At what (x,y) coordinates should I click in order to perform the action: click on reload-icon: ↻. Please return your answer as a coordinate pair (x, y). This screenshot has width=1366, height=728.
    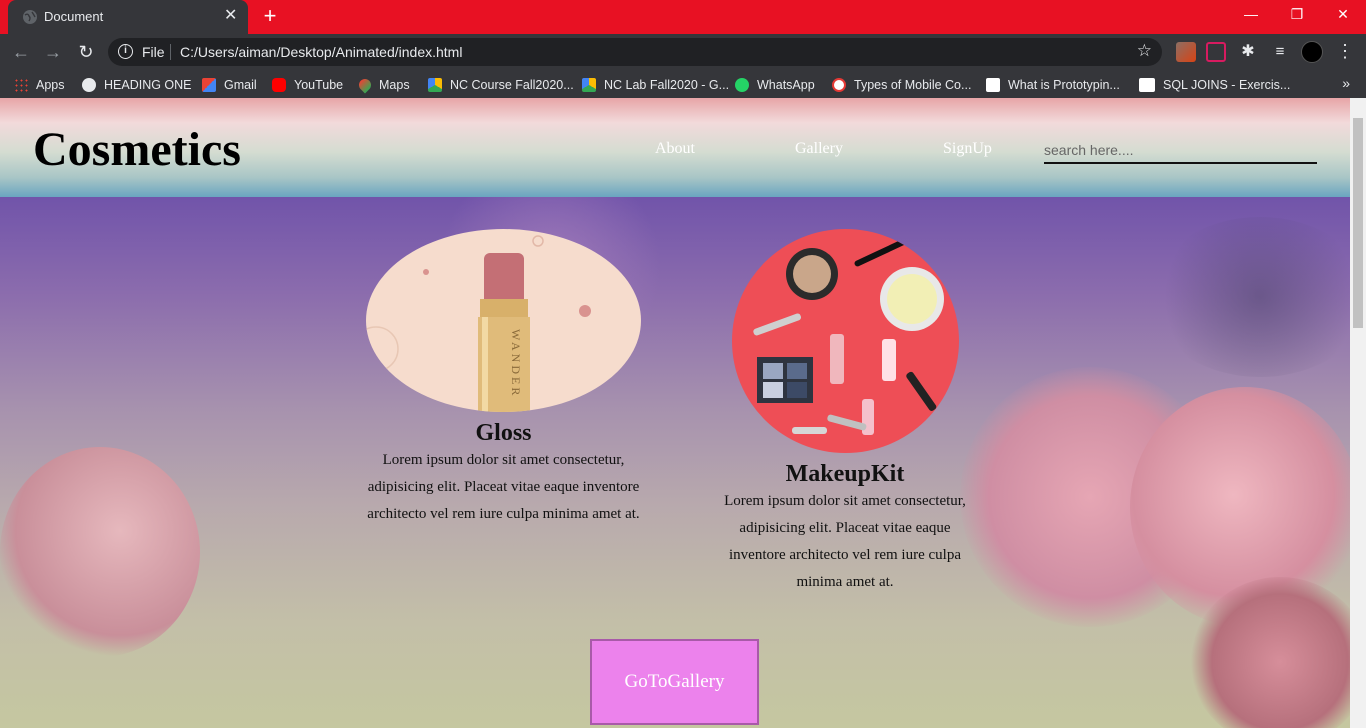
    Looking at the image, I should click on (86, 52).